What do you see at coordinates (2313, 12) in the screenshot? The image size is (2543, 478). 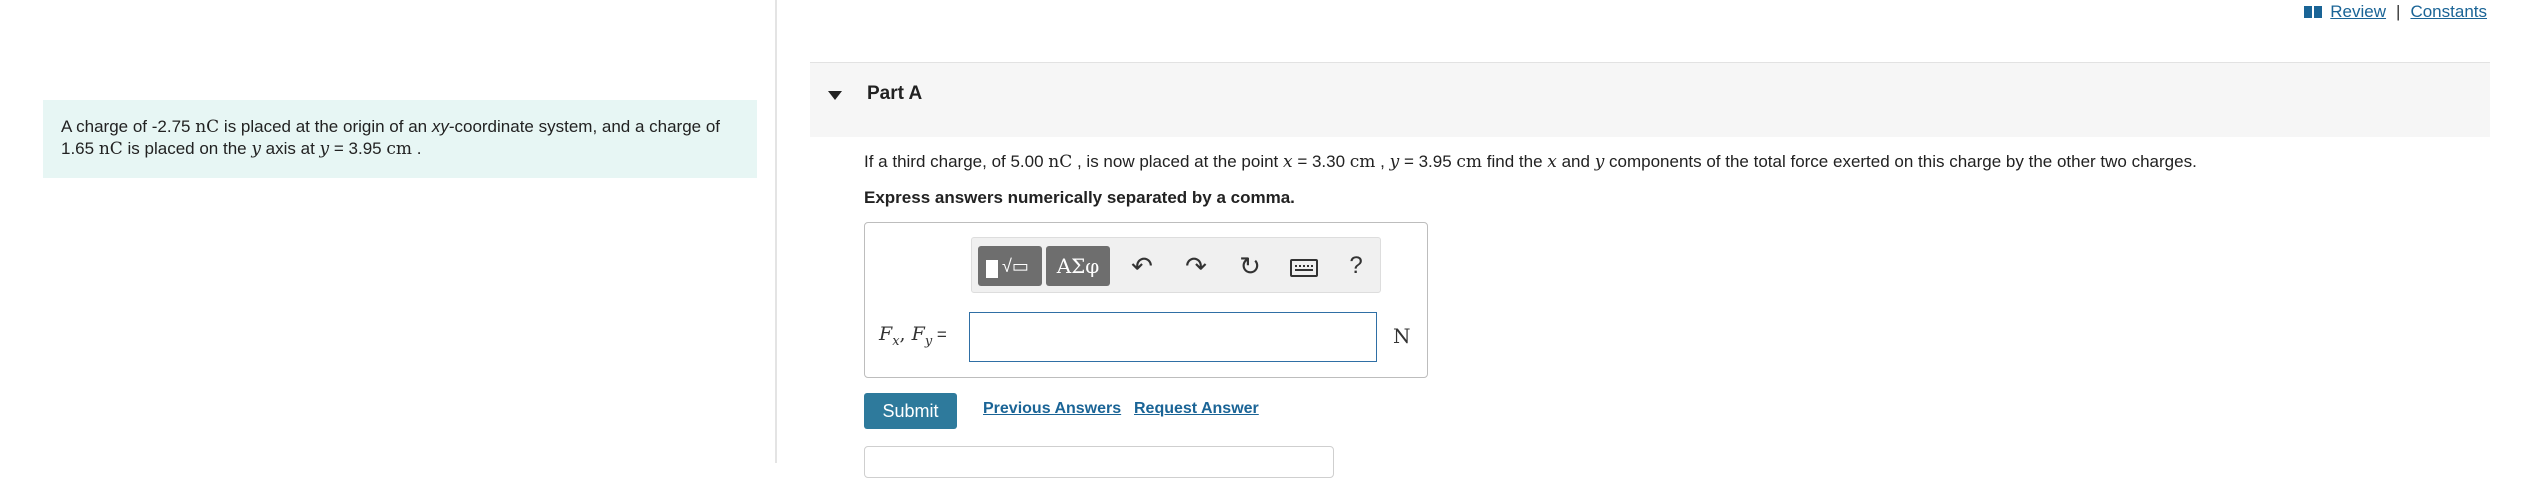 I see `book-icon` at bounding box center [2313, 12].